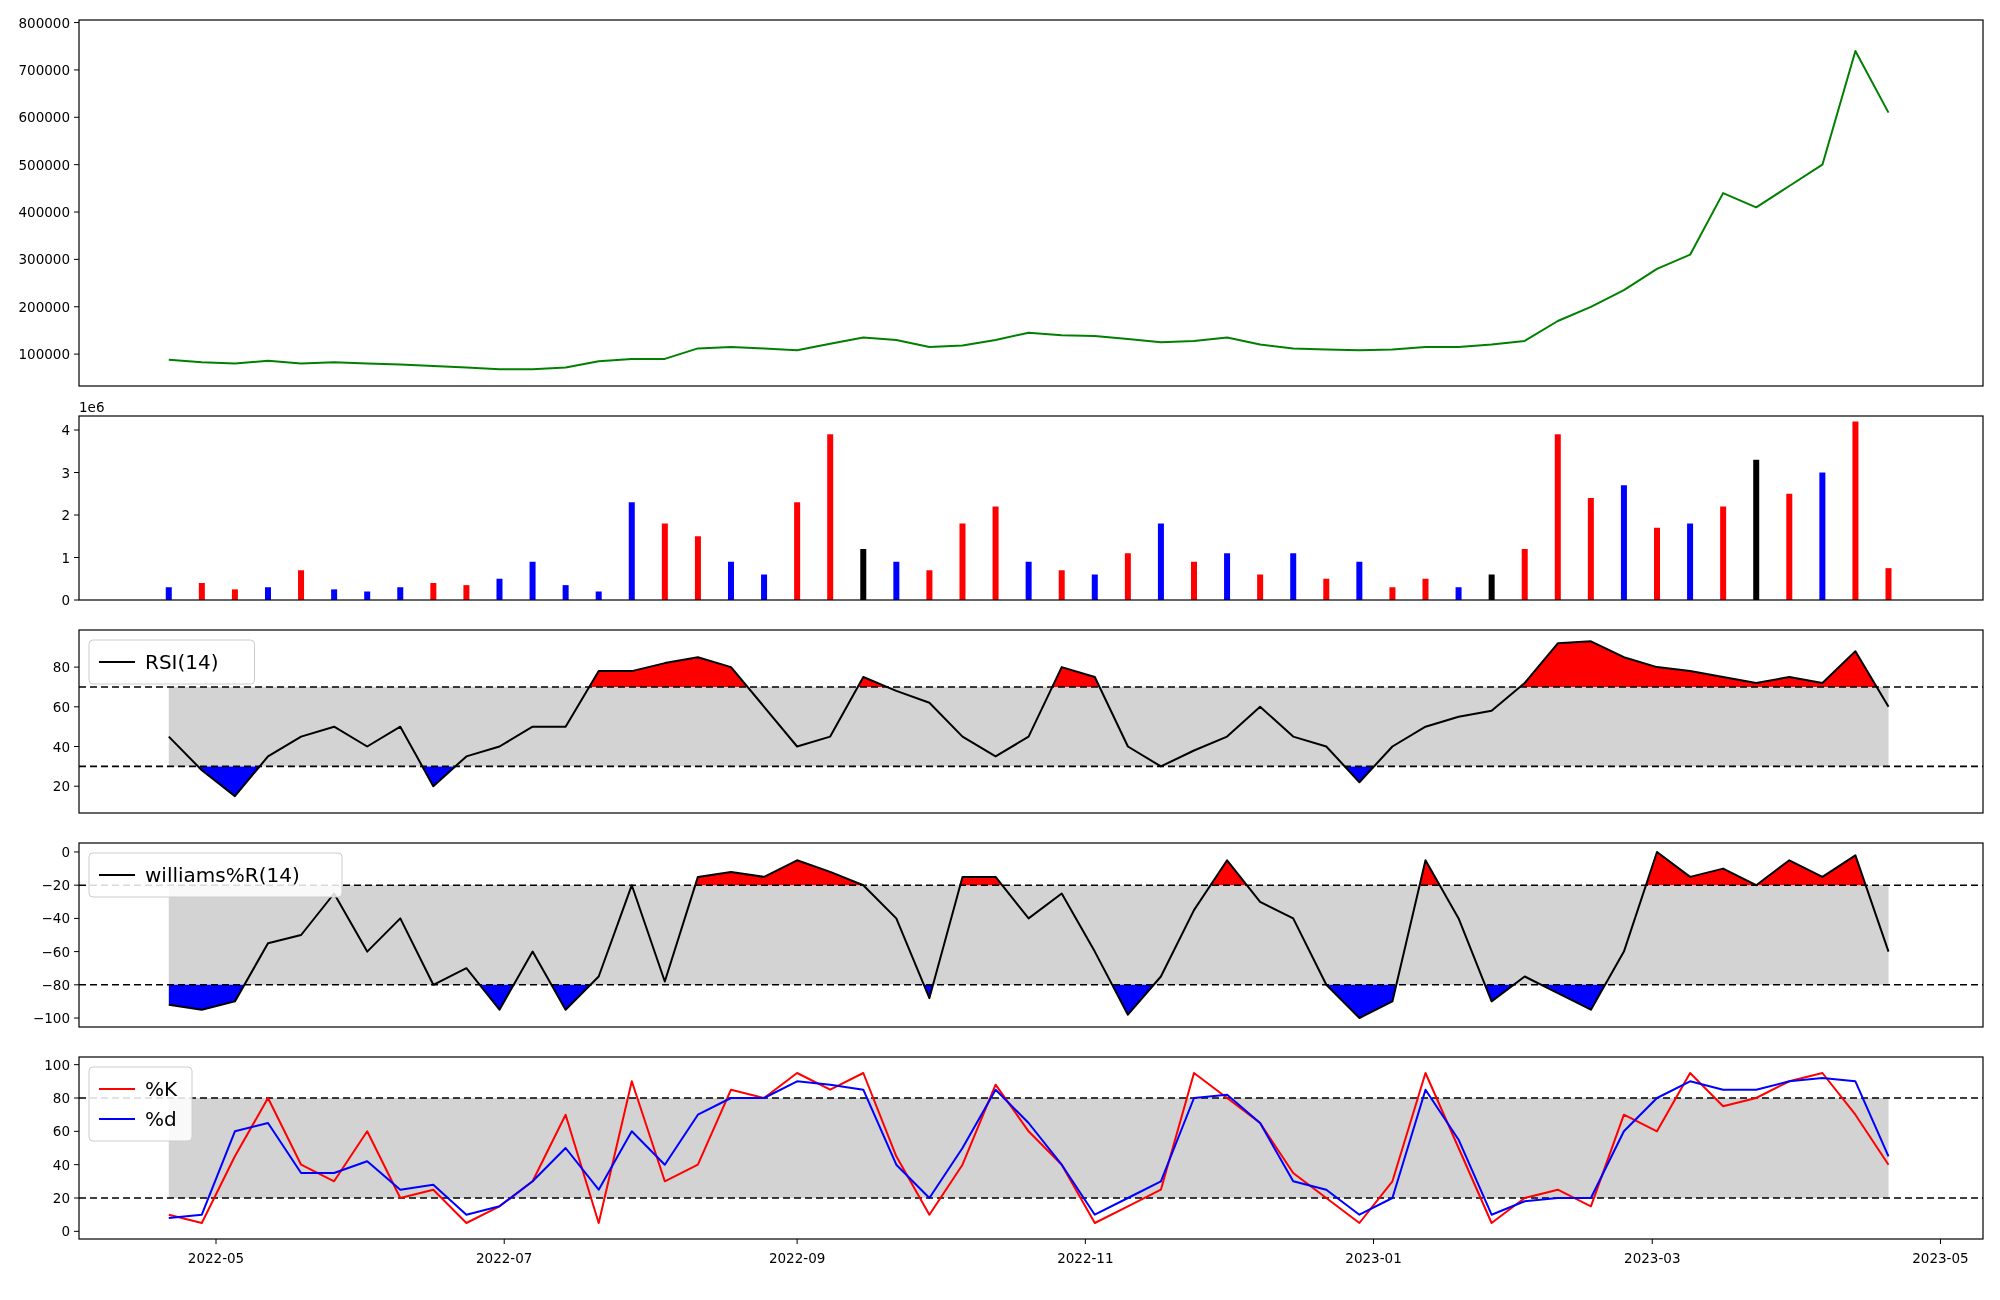 The image size is (2000, 1300). Describe the element at coordinates (44, 117) in the screenshot. I see `y-tick-label: 600000` at that location.